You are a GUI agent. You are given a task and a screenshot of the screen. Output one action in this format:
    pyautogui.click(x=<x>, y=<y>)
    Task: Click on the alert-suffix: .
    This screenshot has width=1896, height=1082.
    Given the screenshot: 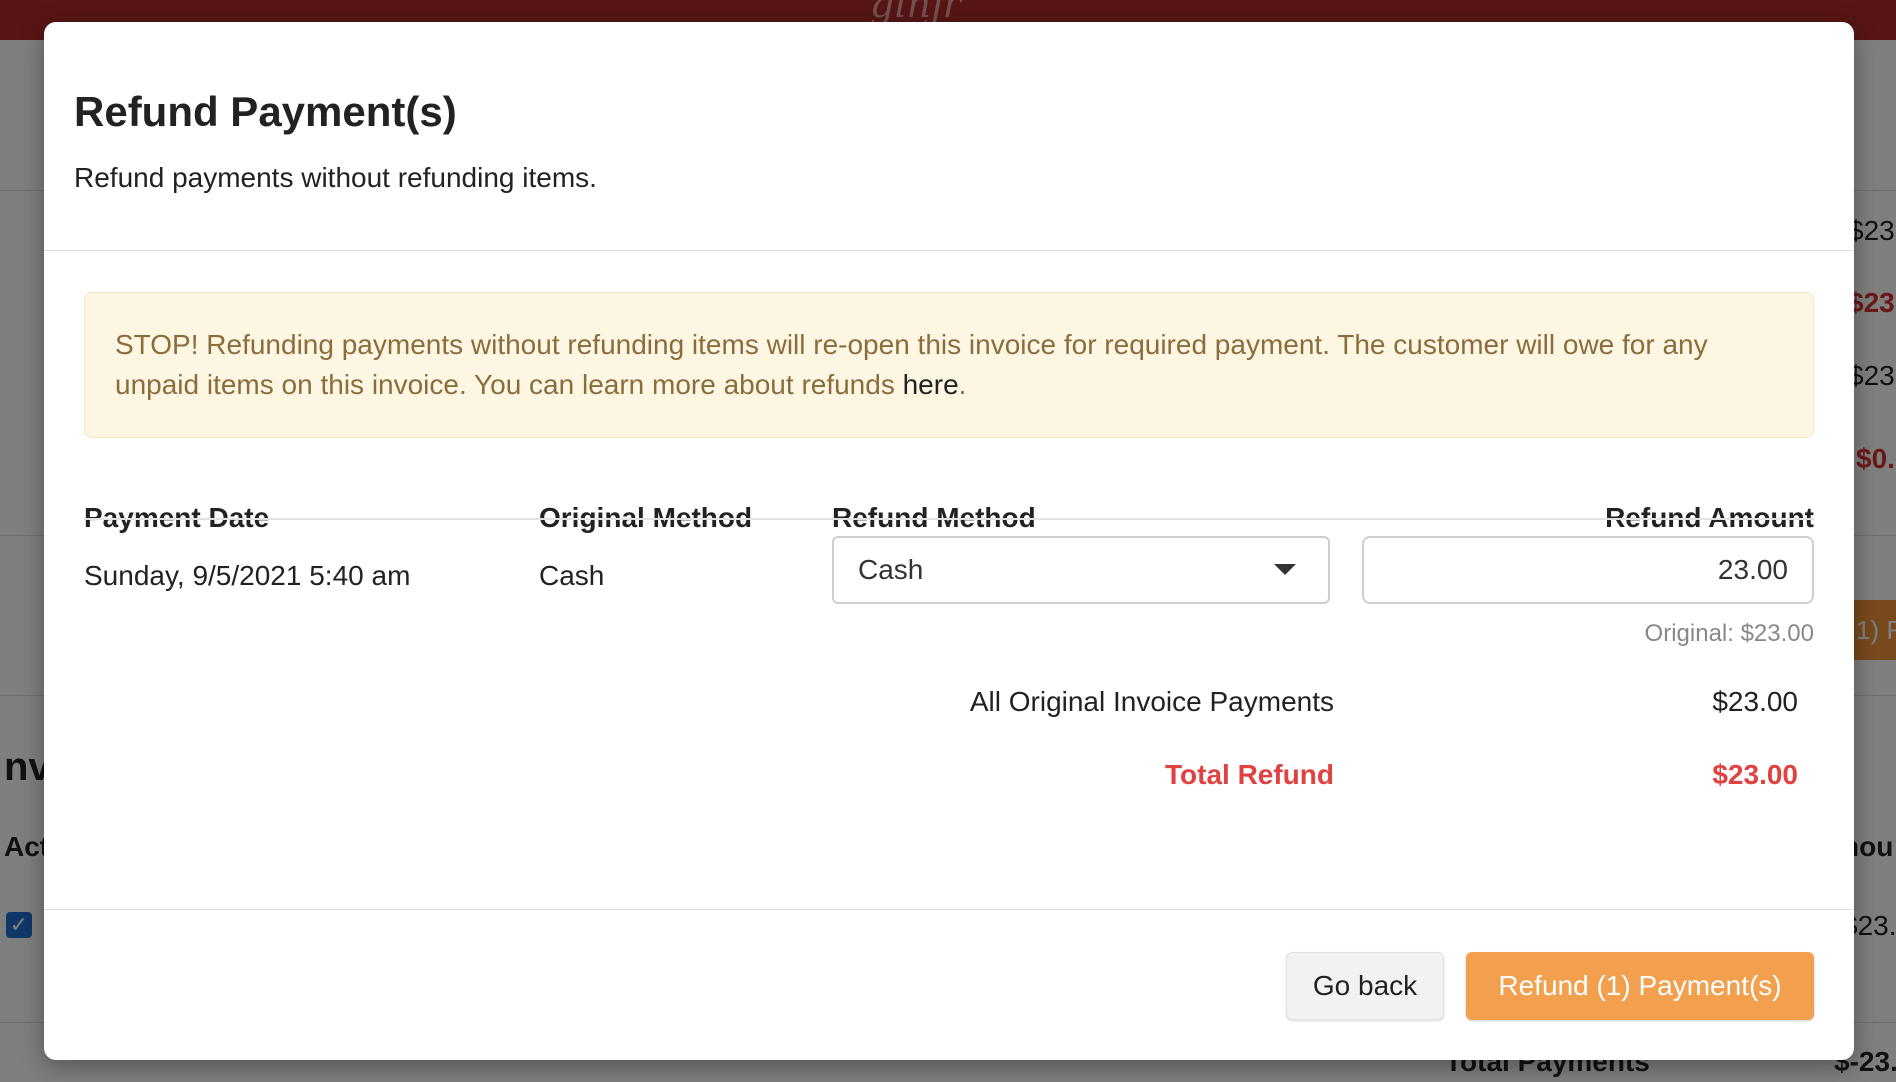 What is the action you would take?
    pyautogui.click(x=962, y=384)
    